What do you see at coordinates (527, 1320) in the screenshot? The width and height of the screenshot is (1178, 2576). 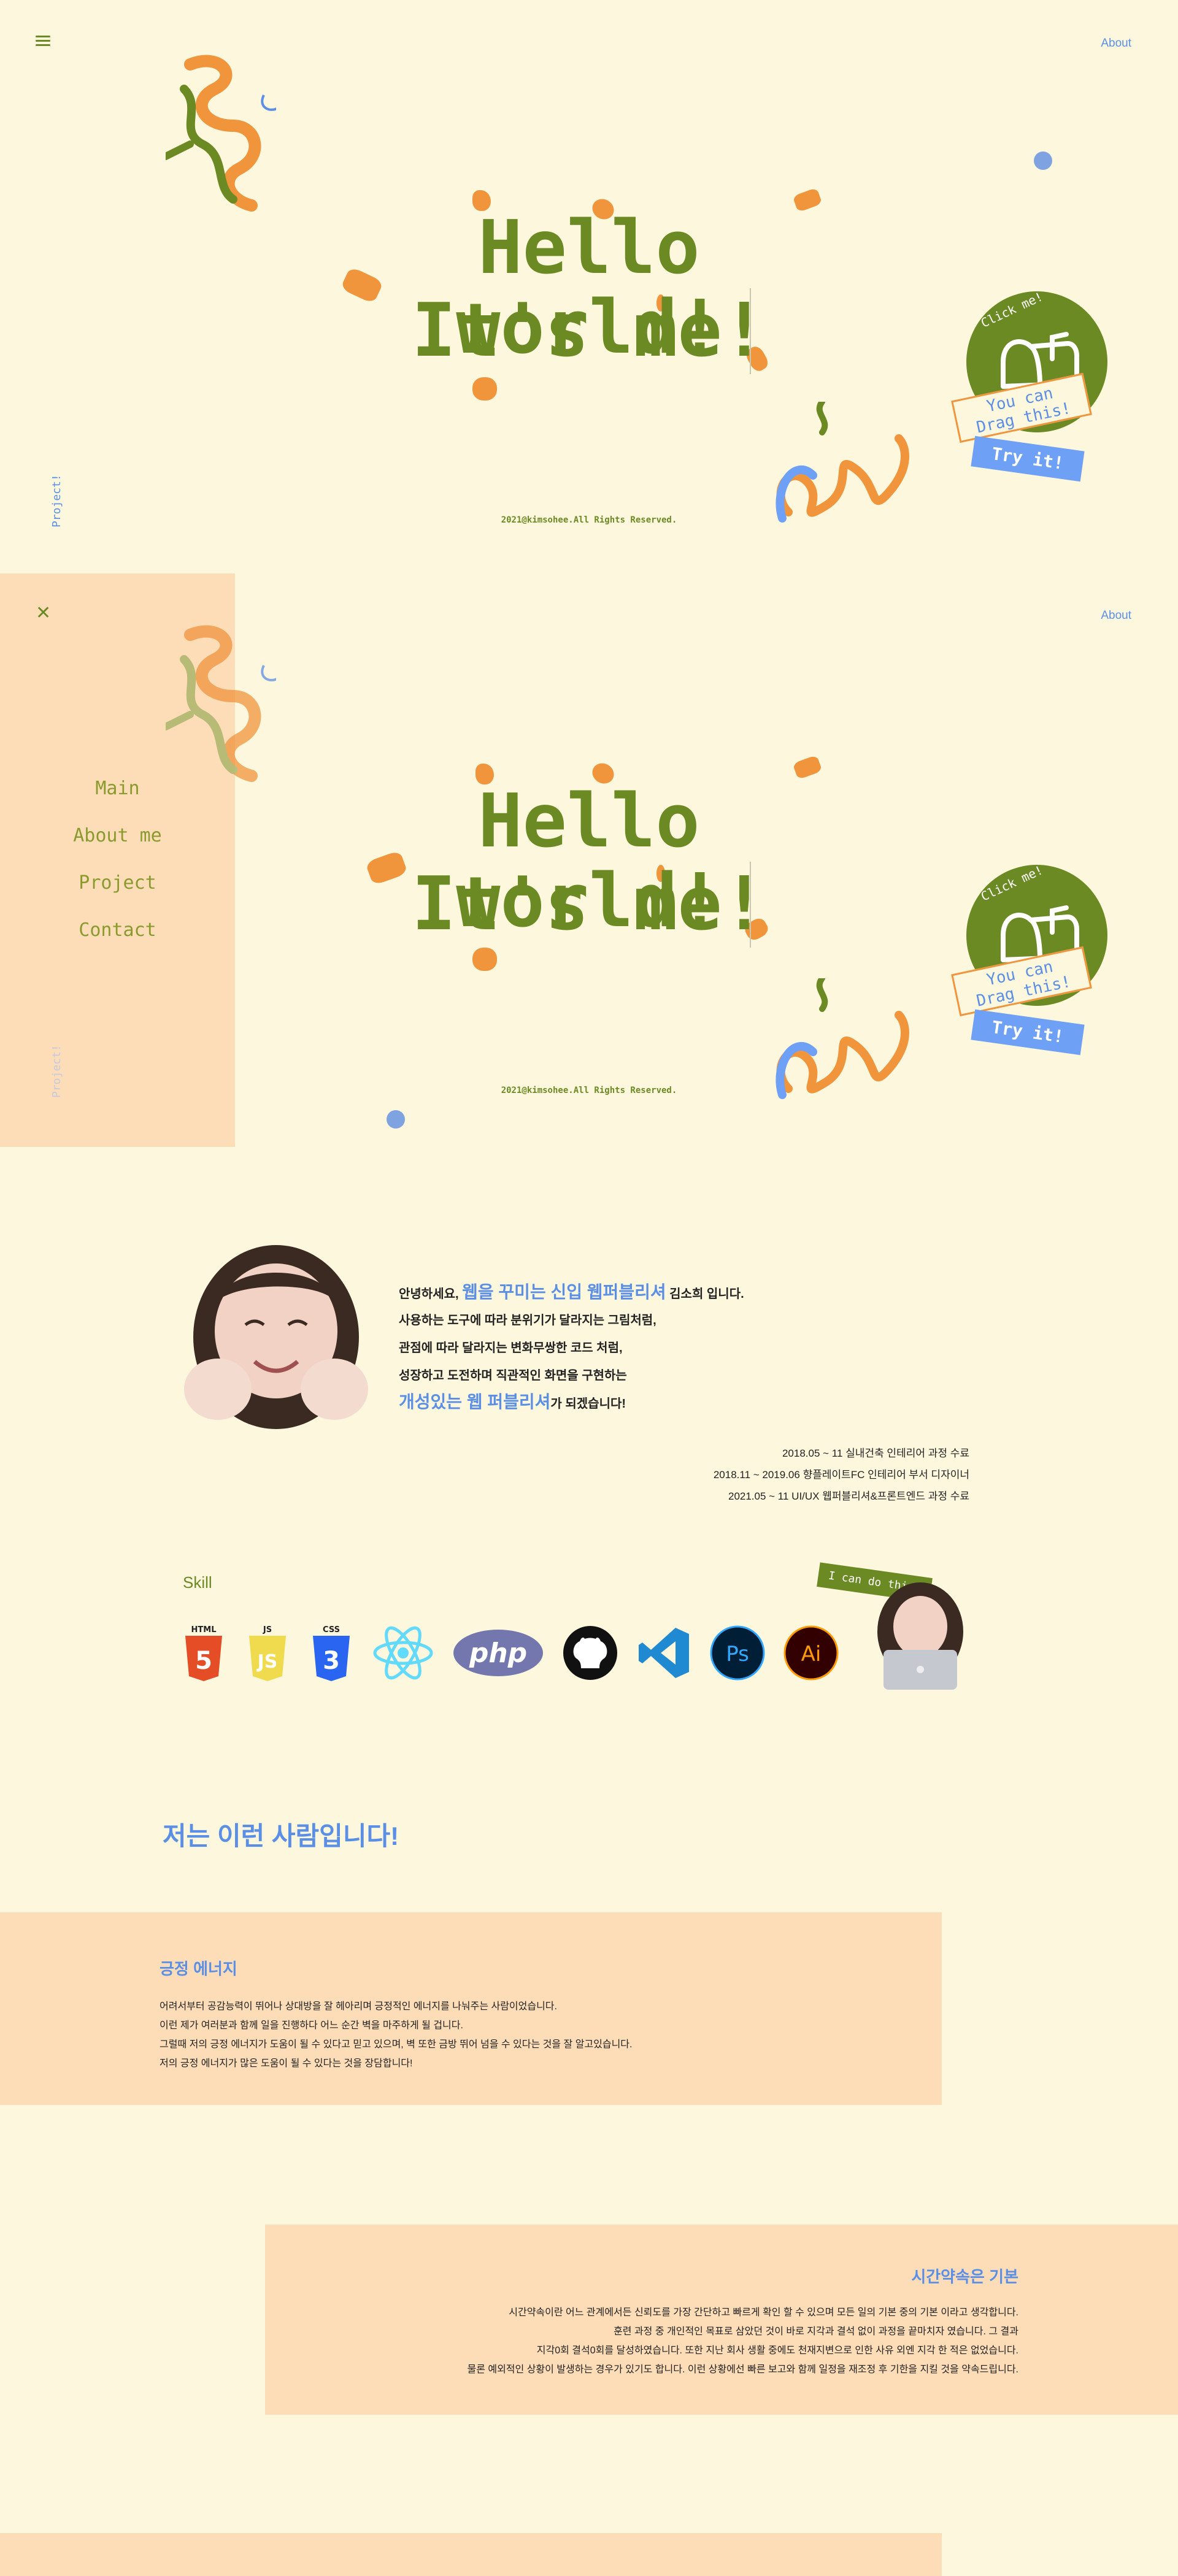 I see `intro-line-2: 사용하는 도구에 따라 분위기가 달라지는 그림처럼,` at bounding box center [527, 1320].